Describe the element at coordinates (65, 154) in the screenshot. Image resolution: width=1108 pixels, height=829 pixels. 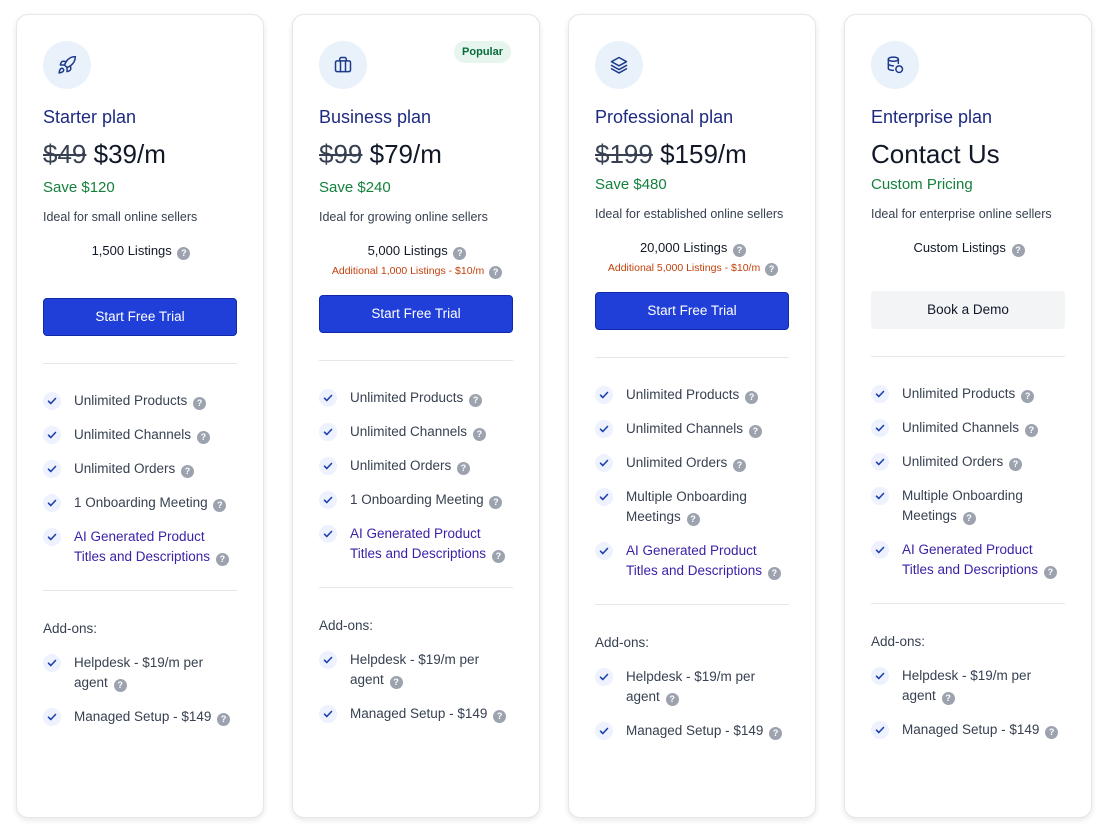
I see `old-price: $49` at that location.